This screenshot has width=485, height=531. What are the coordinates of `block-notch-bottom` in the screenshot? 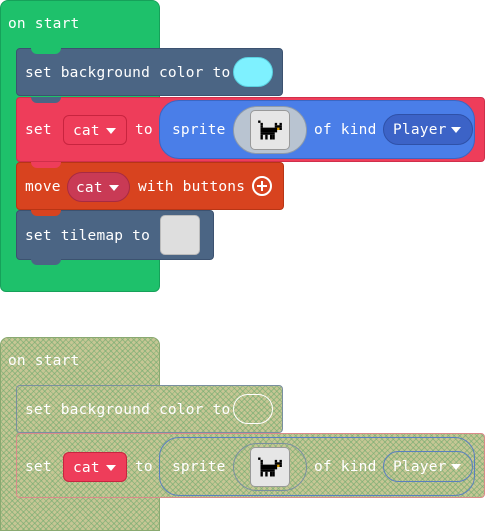 It's located at (46, 262).